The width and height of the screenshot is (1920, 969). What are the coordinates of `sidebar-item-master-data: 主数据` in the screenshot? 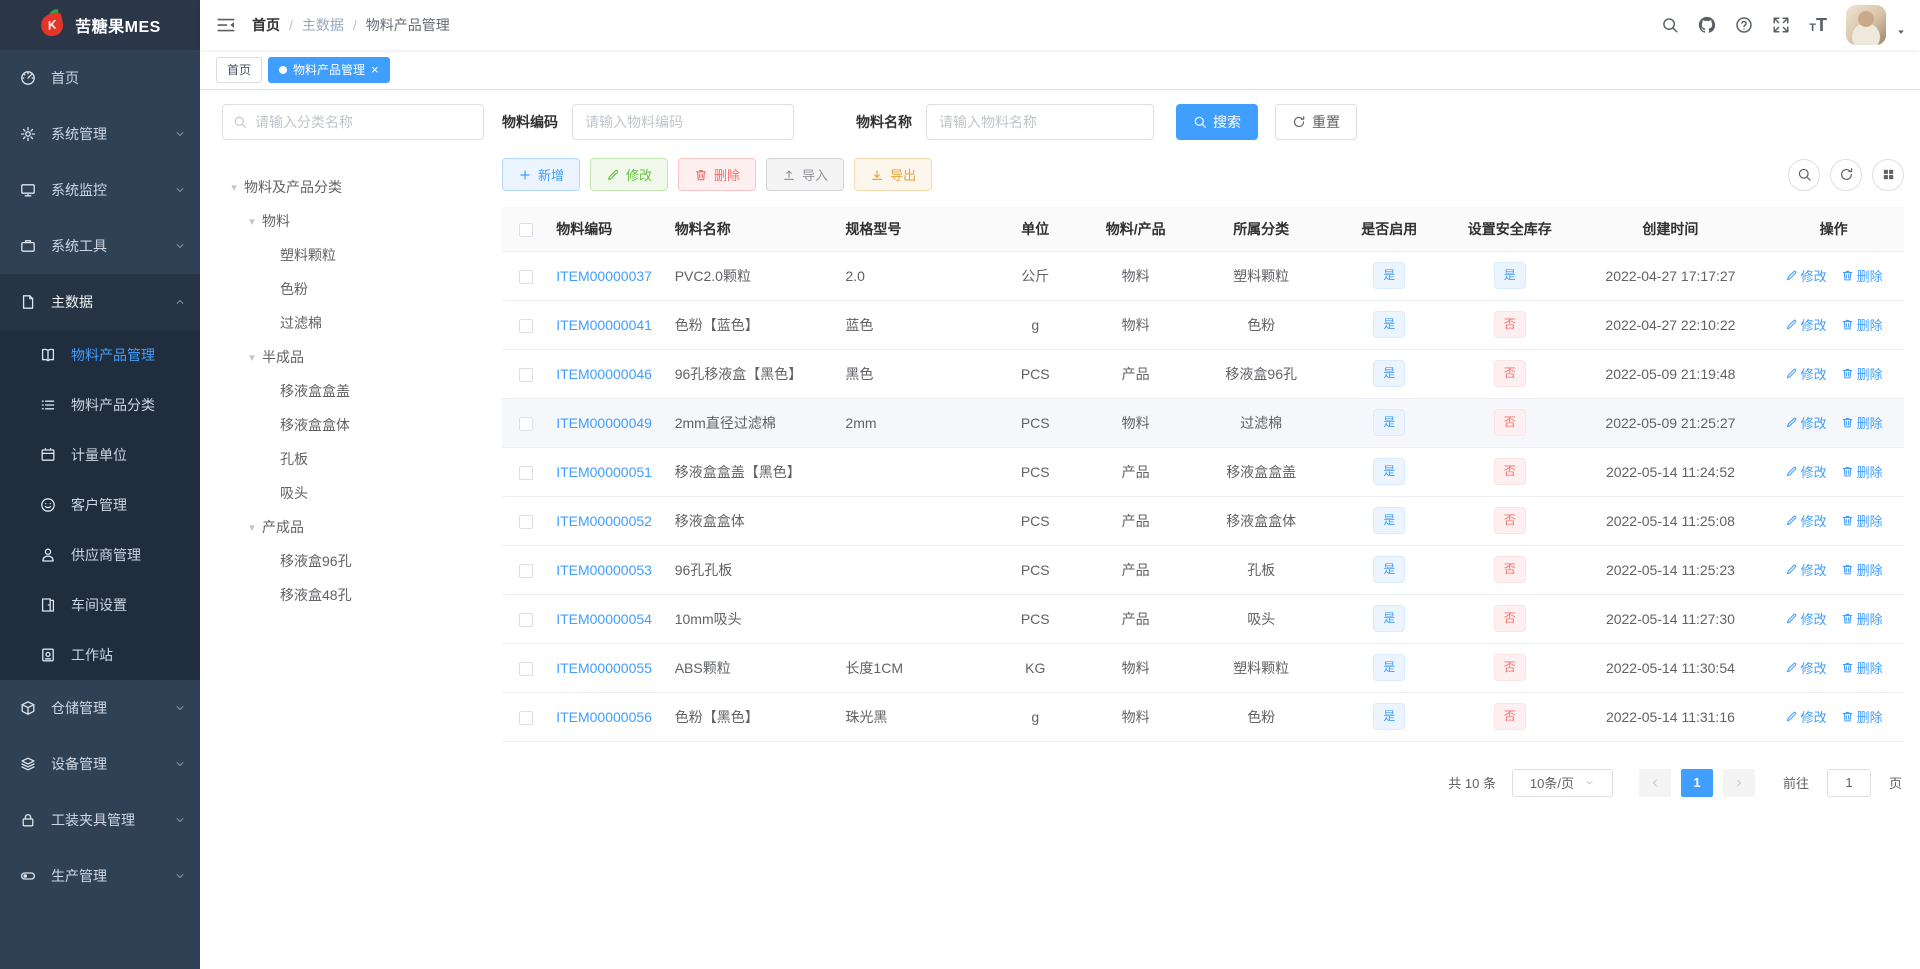 It's located at (100, 302).